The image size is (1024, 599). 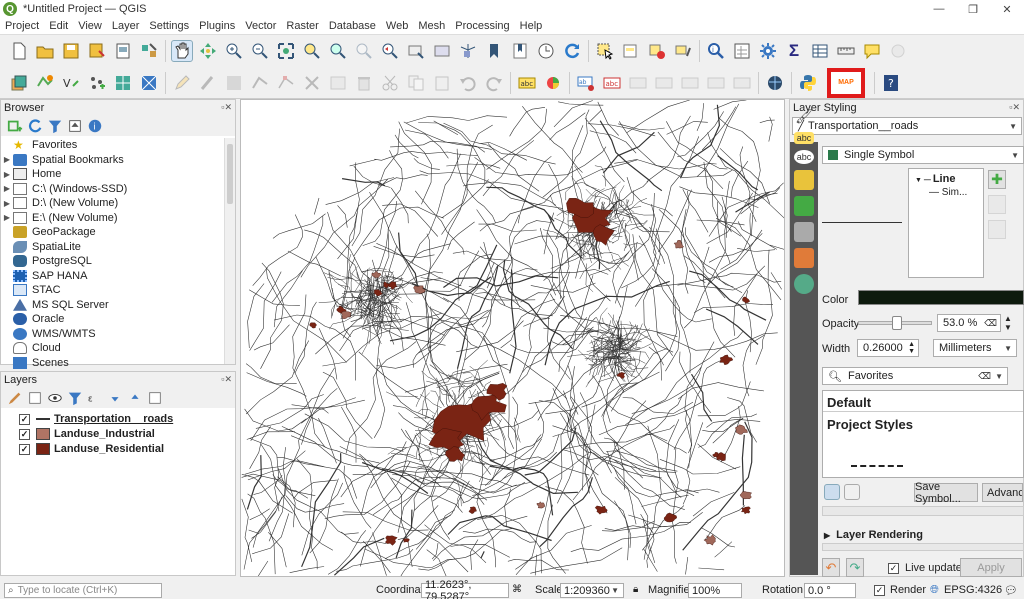 I want to click on new-project-icon, so click(x=19, y=51).